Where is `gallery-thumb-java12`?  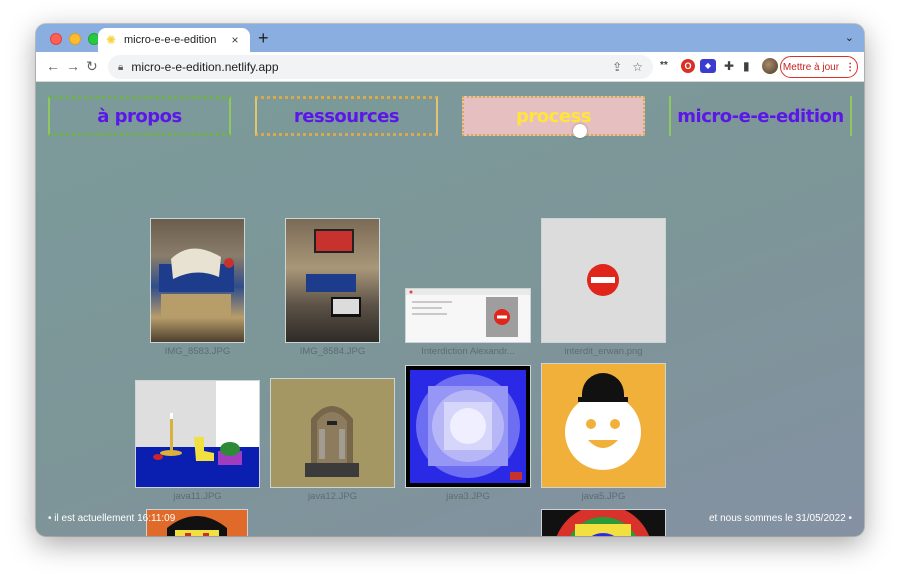
gallery-thumb-java12 is located at coordinates (332, 433).